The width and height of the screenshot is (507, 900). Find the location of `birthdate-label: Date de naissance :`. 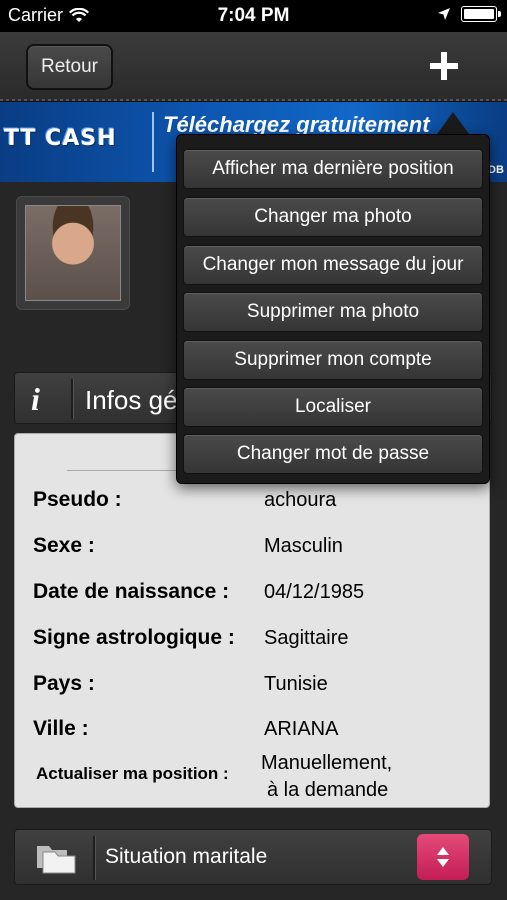

birthdate-label: Date de naissance : is located at coordinates (131, 591).